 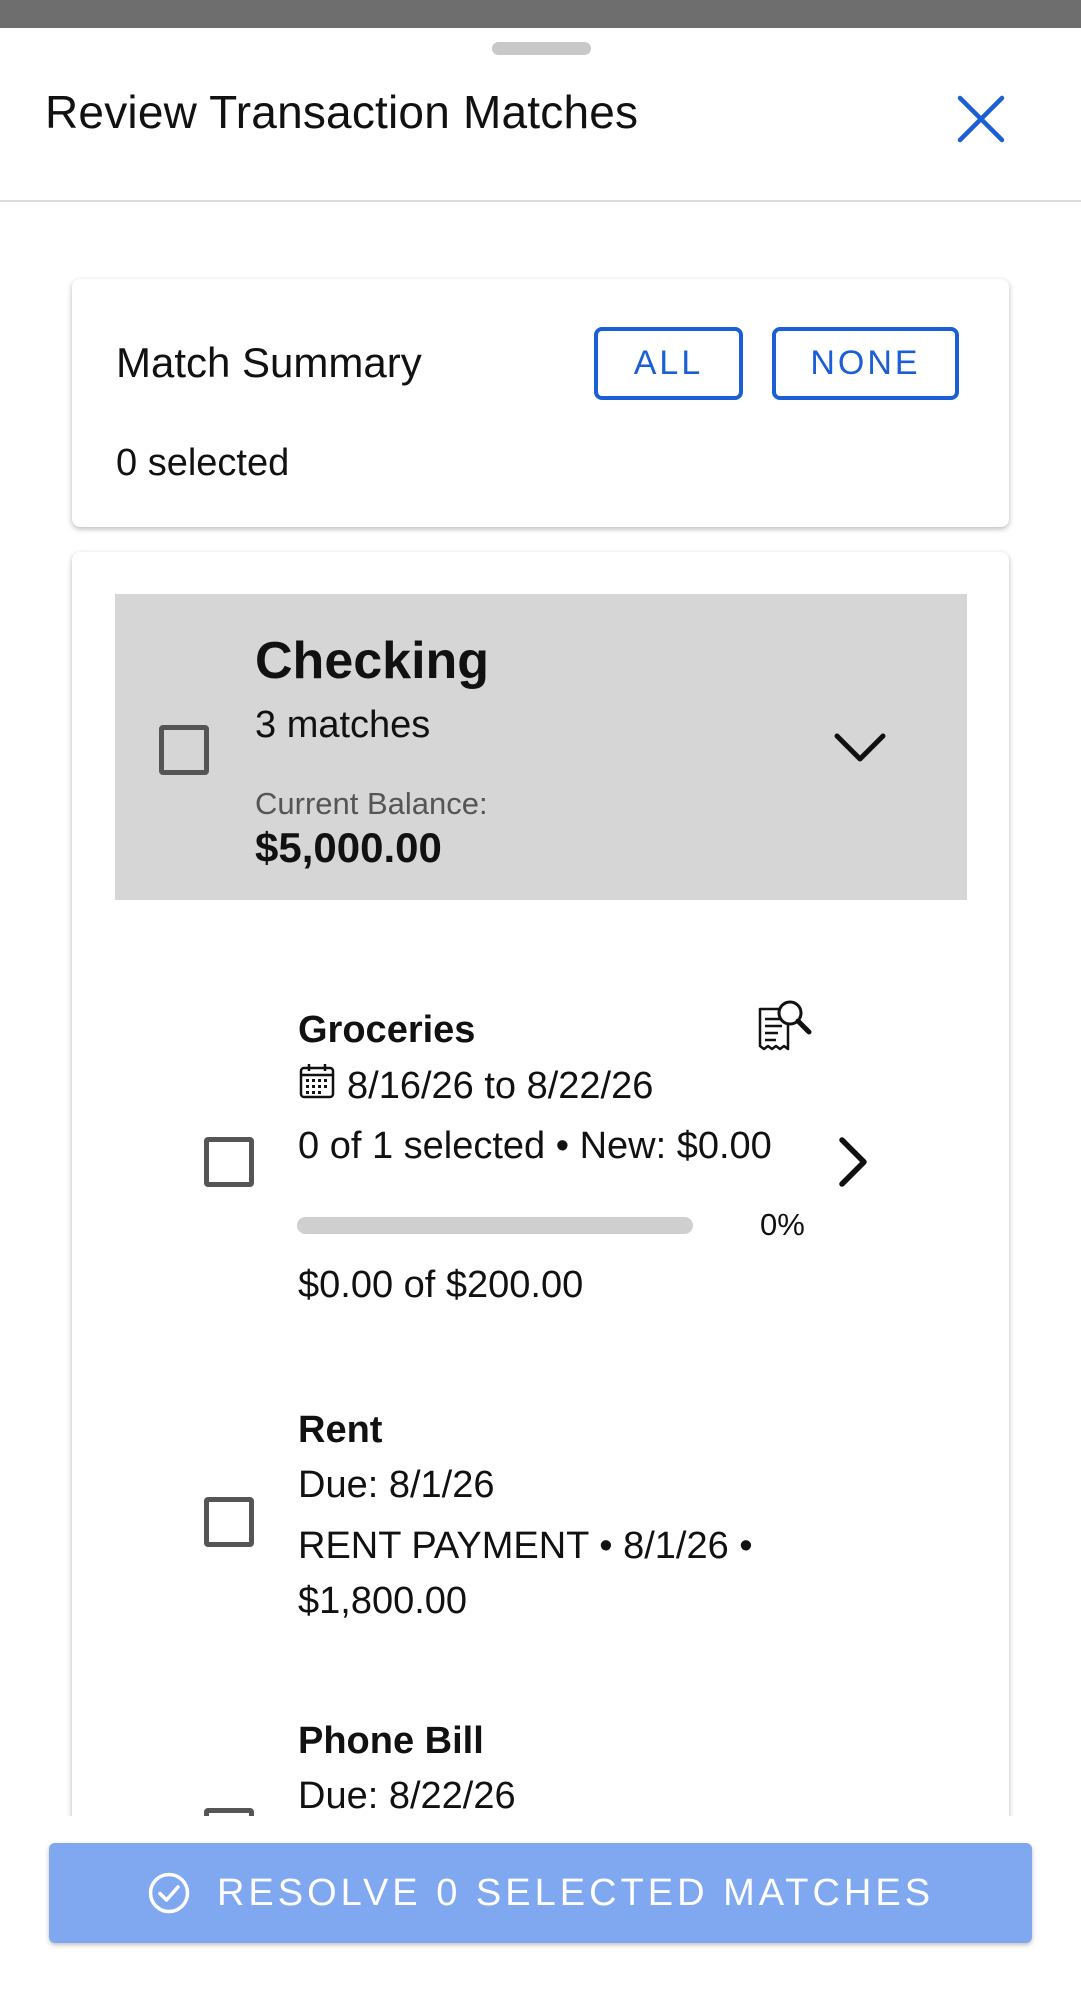 I want to click on balance-label: Current Balance:, so click(x=371, y=803).